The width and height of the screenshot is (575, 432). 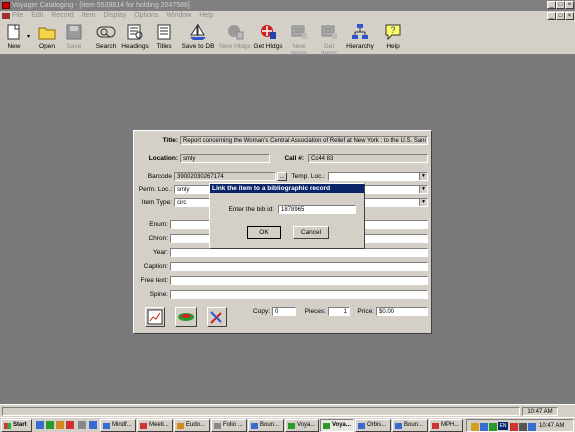 I want to click on barcode-field: 39002030267174, so click(x=225, y=176).